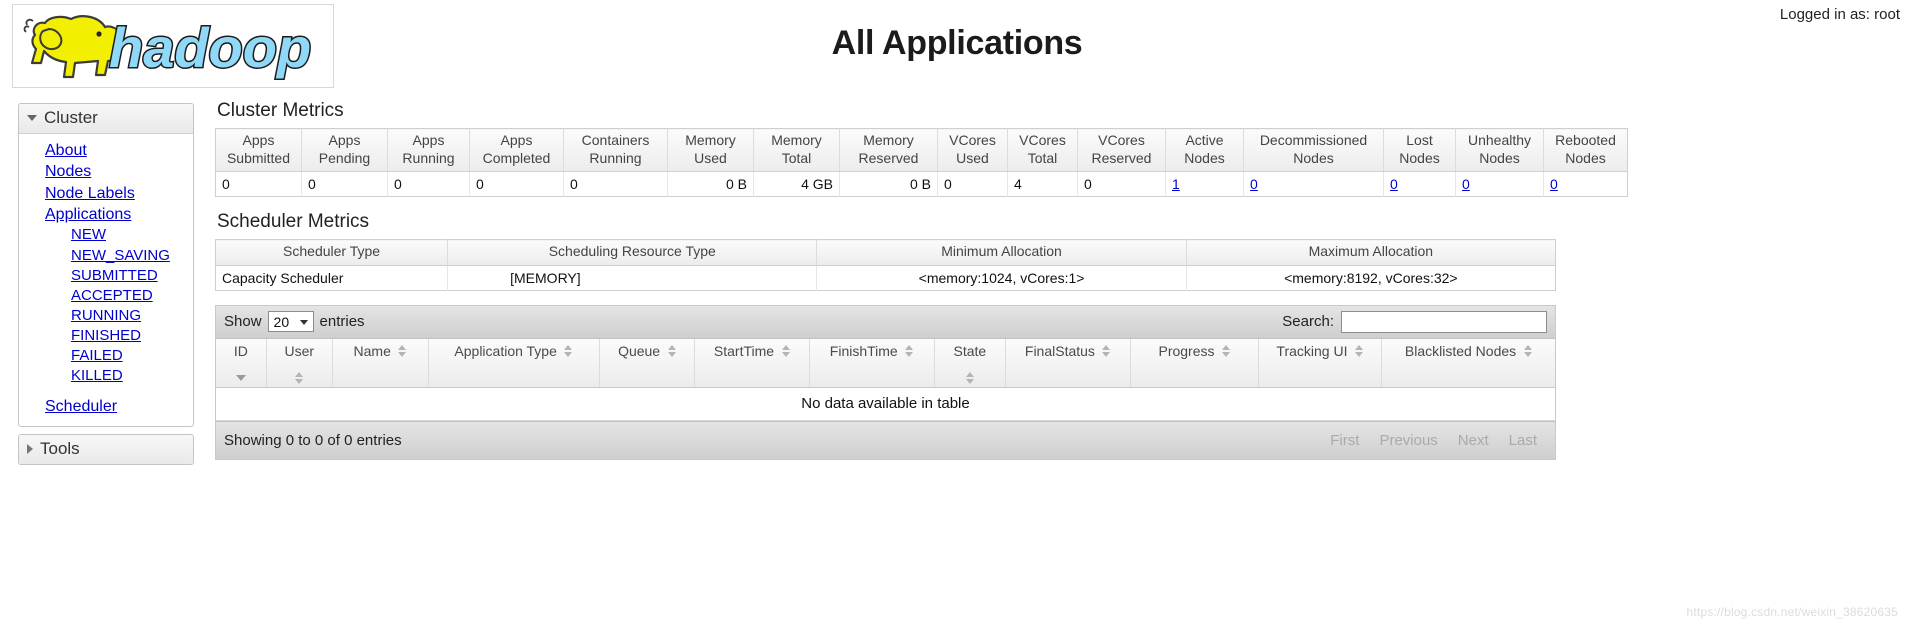 This screenshot has height=627, width=1914. What do you see at coordinates (1320, 363) in the screenshot?
I see `apps-col-tracking-ui: Tracking UI` at bounding box center [1320, 363].